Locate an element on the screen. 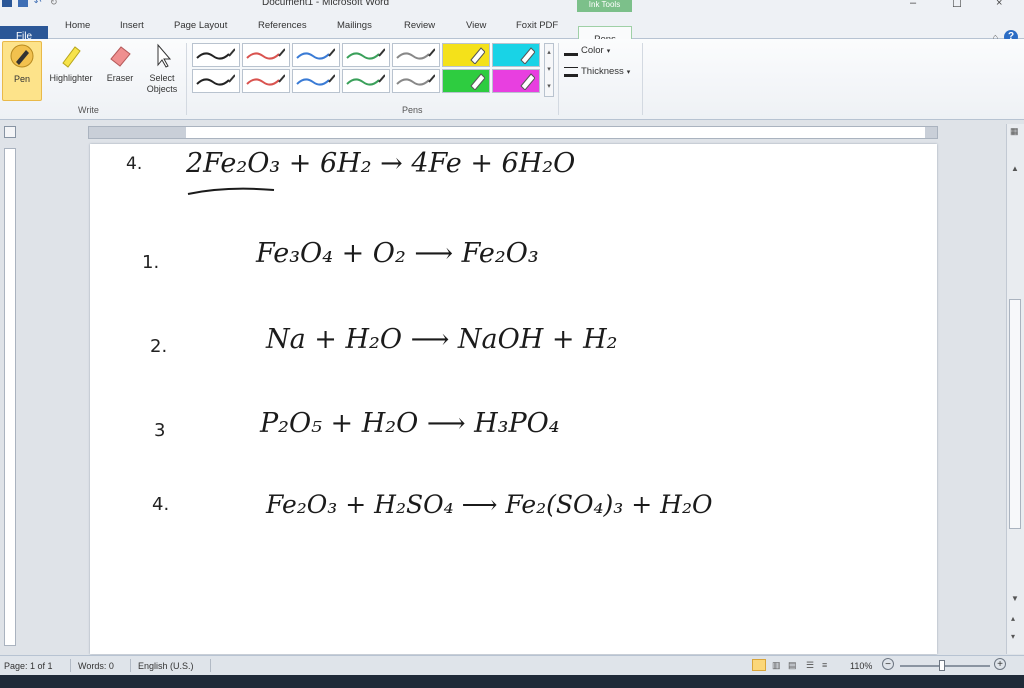 Image resolution: width=1024 pixels, height=688 pixels. eraser-button: Eraser is located at coordinates (120, 71).